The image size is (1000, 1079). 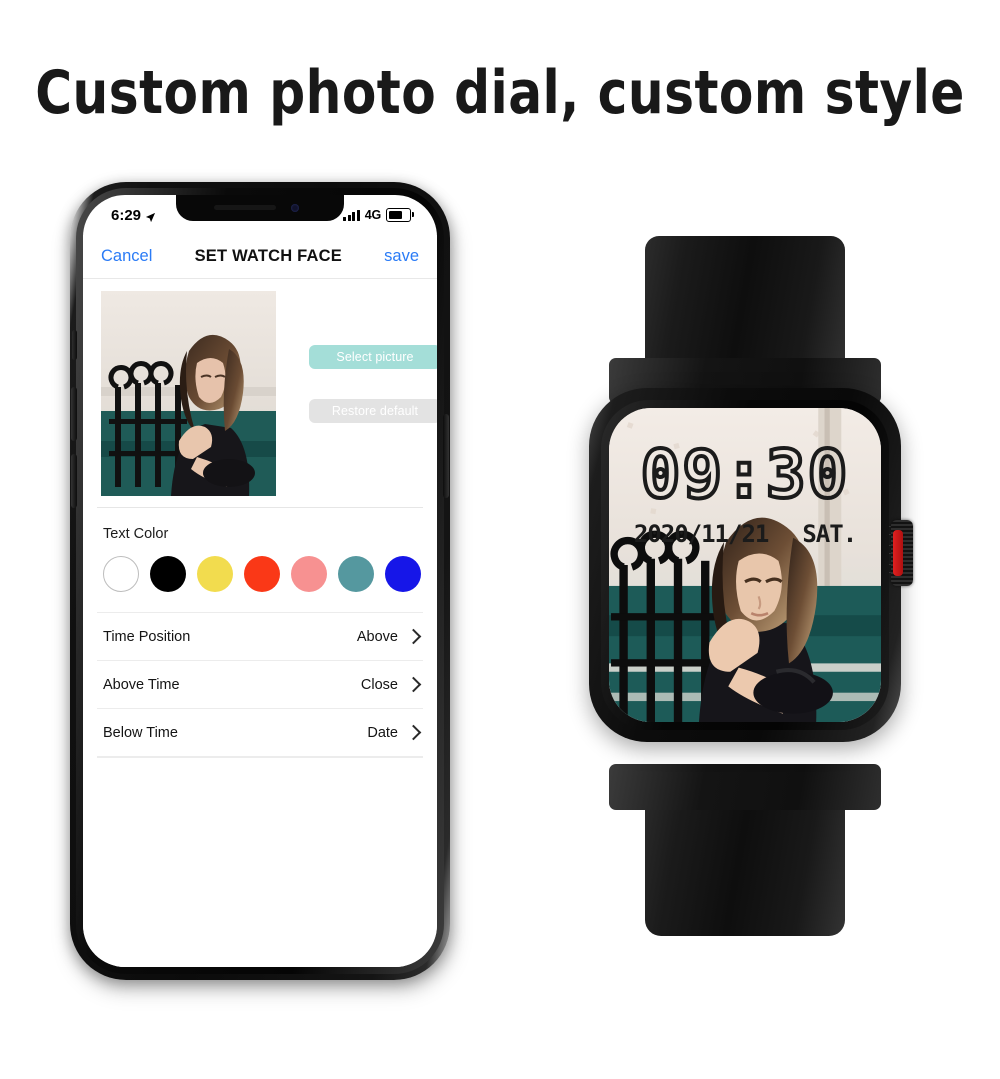 I want to click on screen-title: SET WATCH FACE, so click(x=268, y=256).